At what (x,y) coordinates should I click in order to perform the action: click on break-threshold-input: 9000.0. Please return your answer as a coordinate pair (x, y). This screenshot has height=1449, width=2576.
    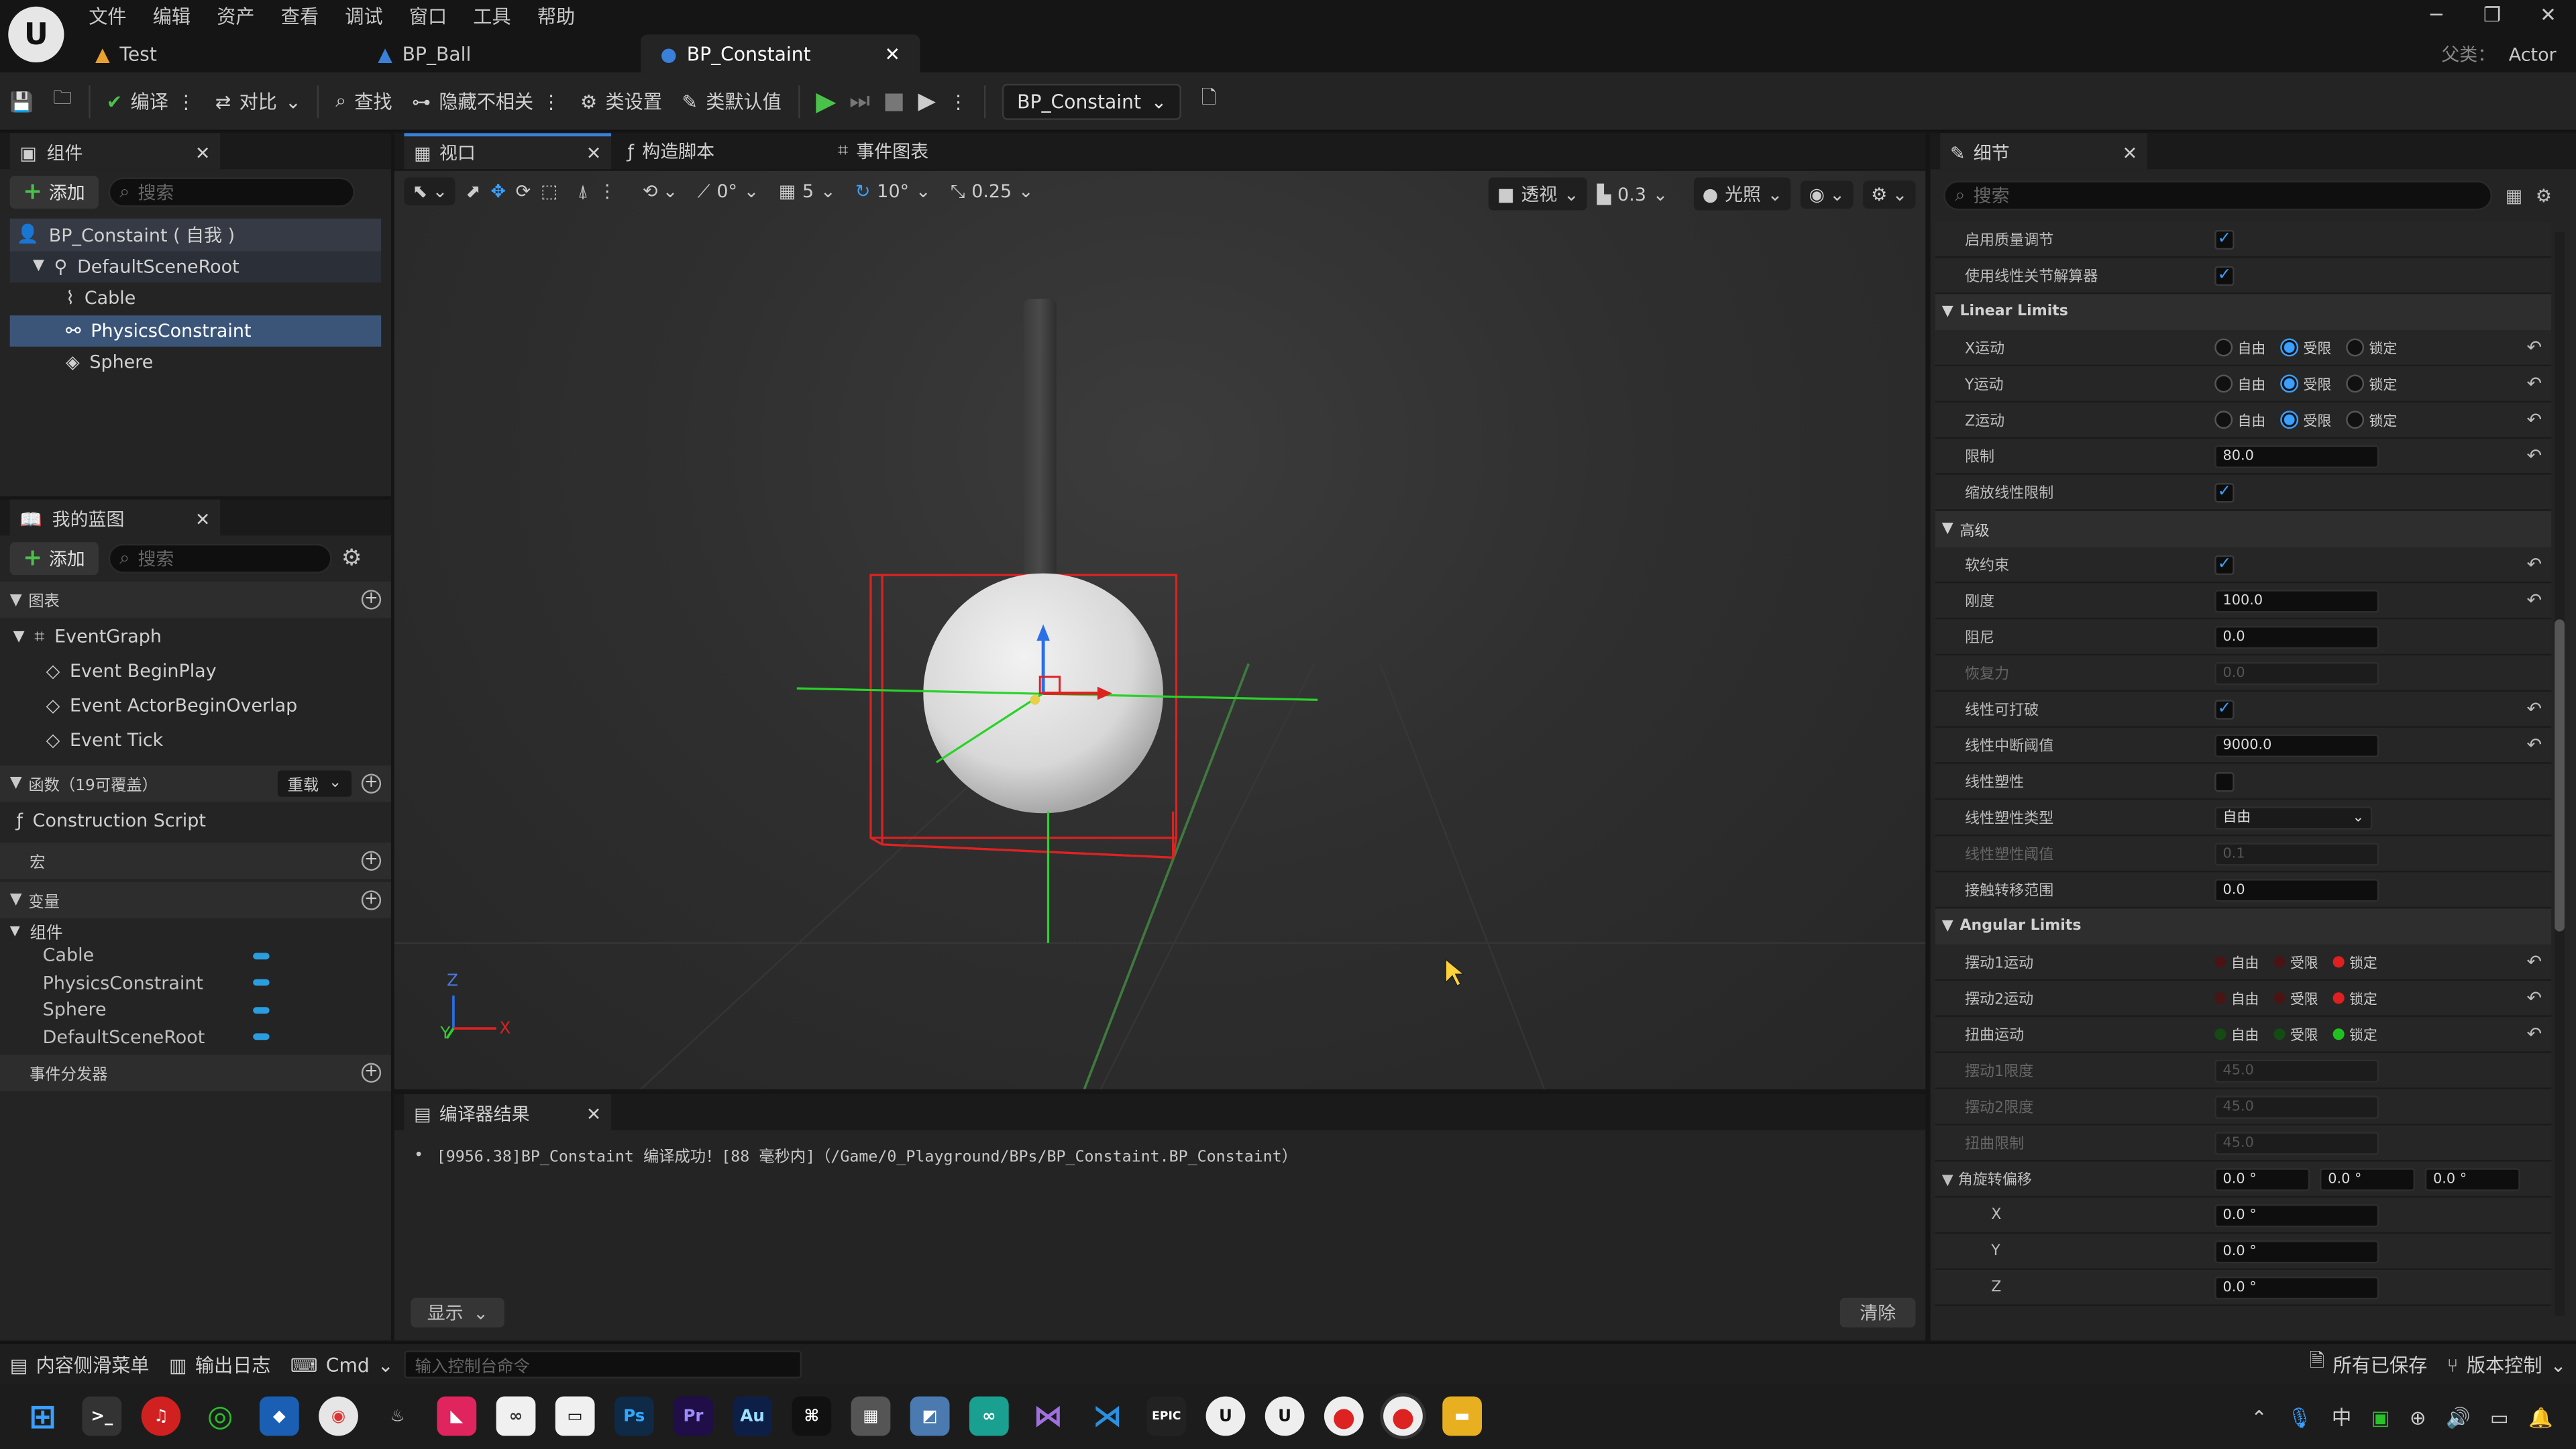
    Looking at the image, I should click on (2296, 745).